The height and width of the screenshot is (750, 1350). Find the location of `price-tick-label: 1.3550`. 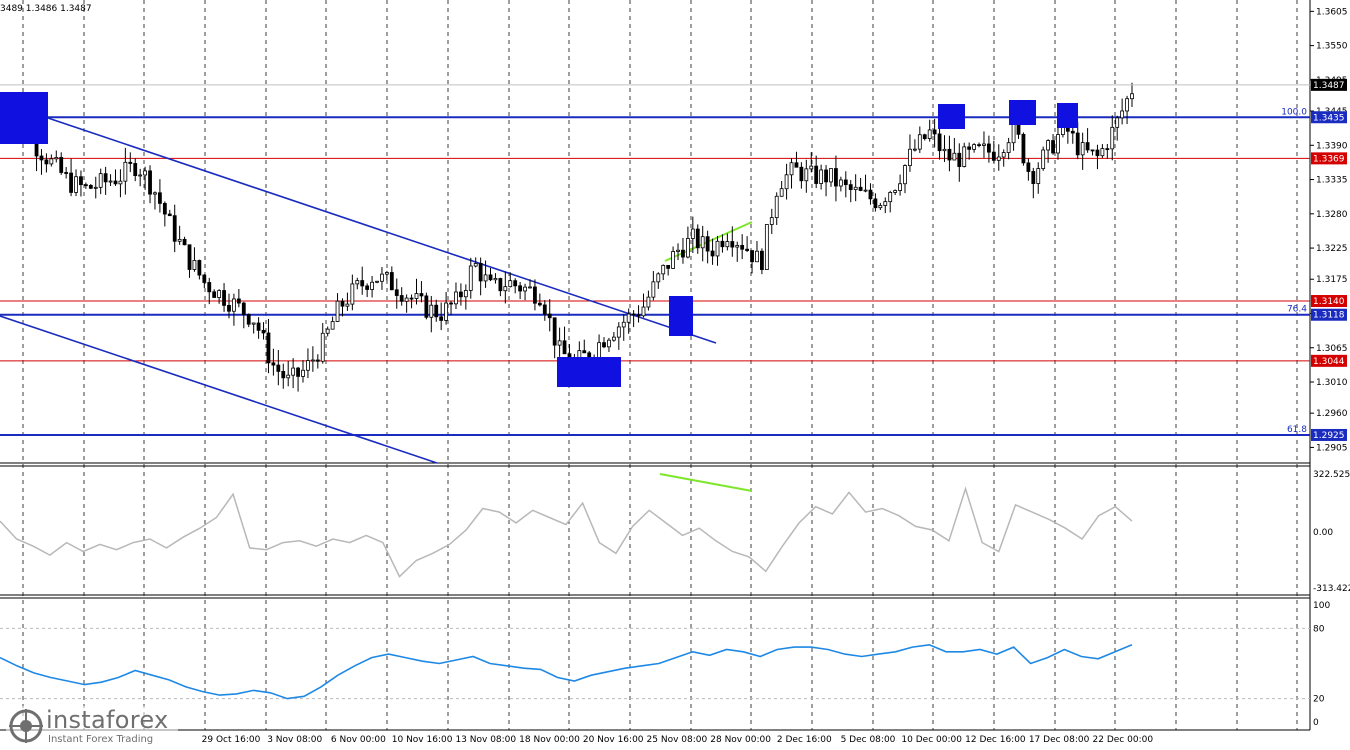

price-tick-label: 1.3550 is located at coordinates (1332, 47).